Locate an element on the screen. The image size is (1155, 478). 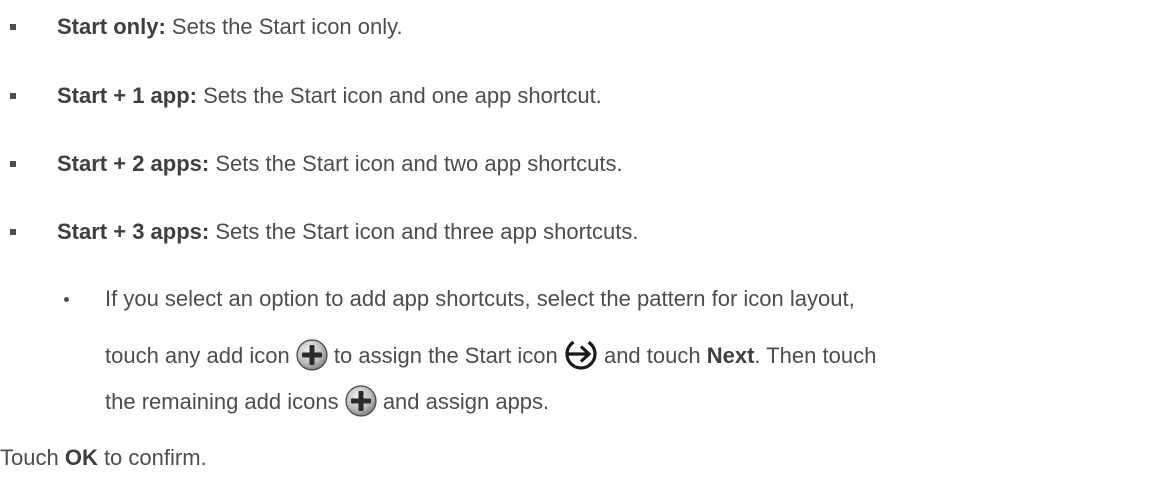
option-start-only: Start only: Sets the Start icon only. is located at coordinates (230, 27).